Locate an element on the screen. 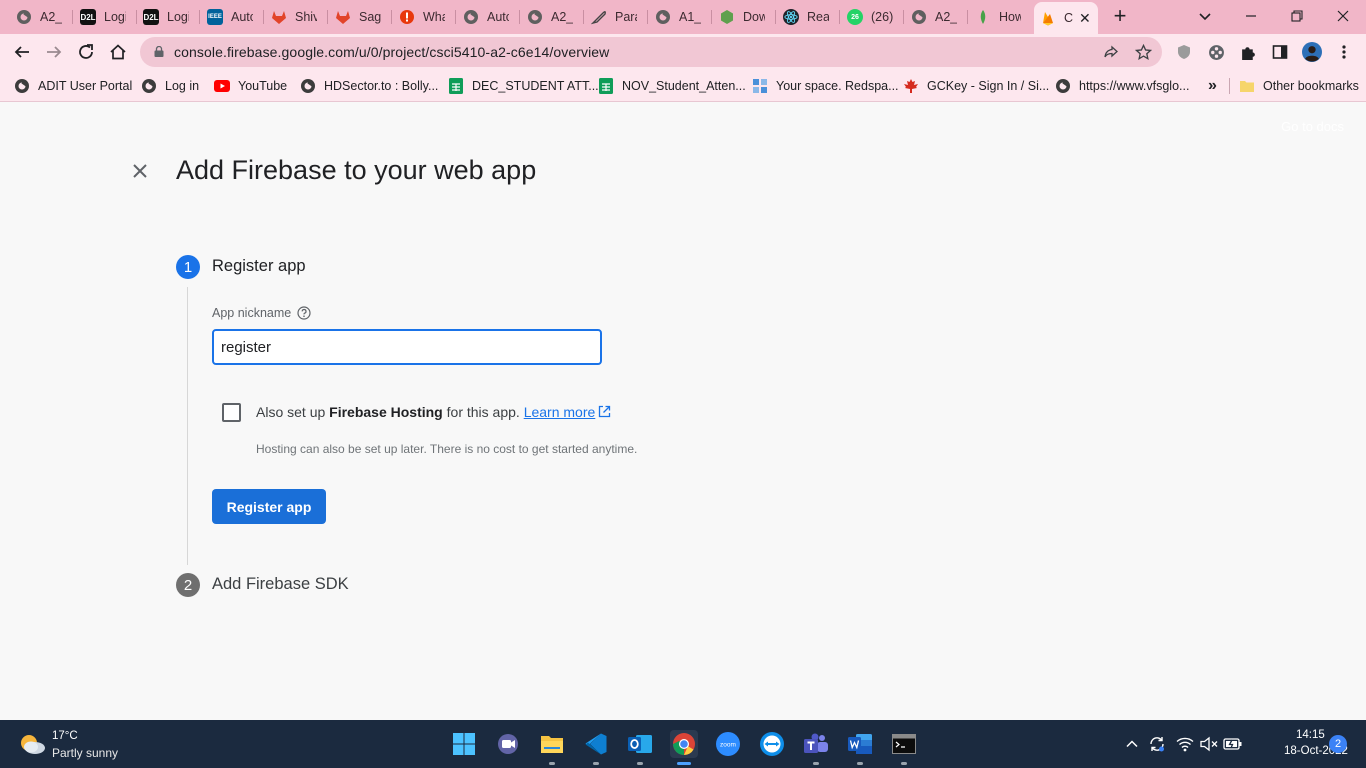 This screenshot has width=1366, height=768. tab-12: Reac is located at coordinates (811, 17).